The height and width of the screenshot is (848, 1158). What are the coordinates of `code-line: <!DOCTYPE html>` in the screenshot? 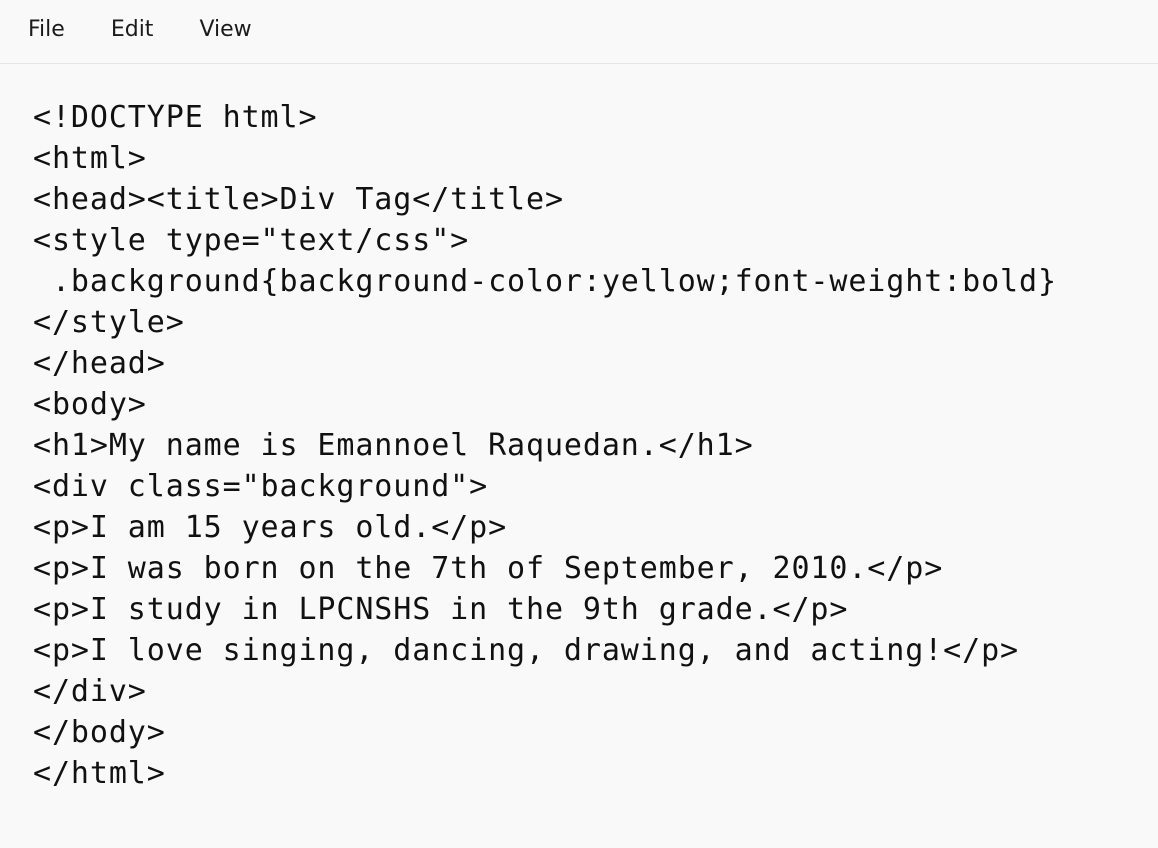 It's located at (175, 117).